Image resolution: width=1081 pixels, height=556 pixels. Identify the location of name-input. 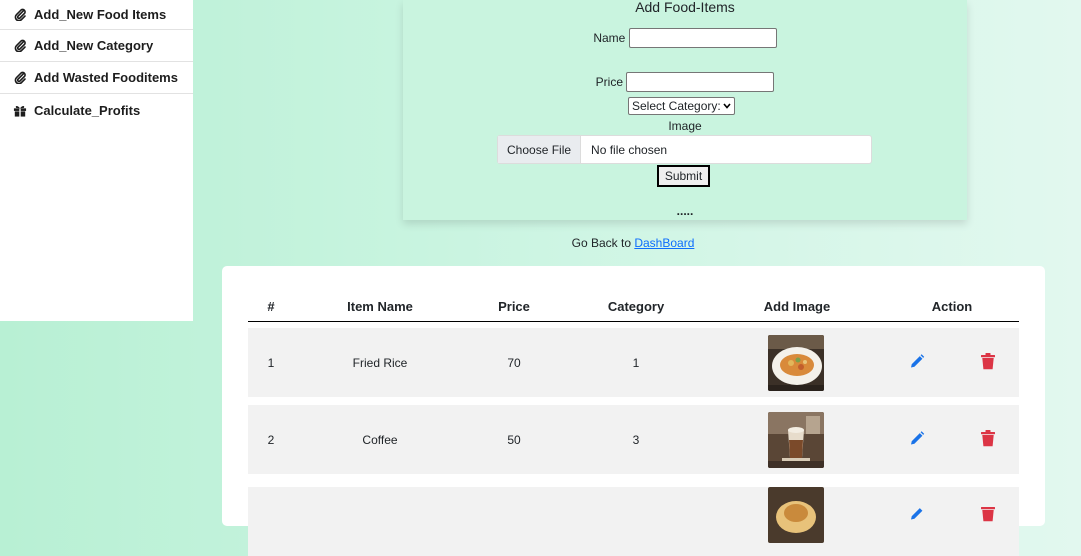
(702, 38).